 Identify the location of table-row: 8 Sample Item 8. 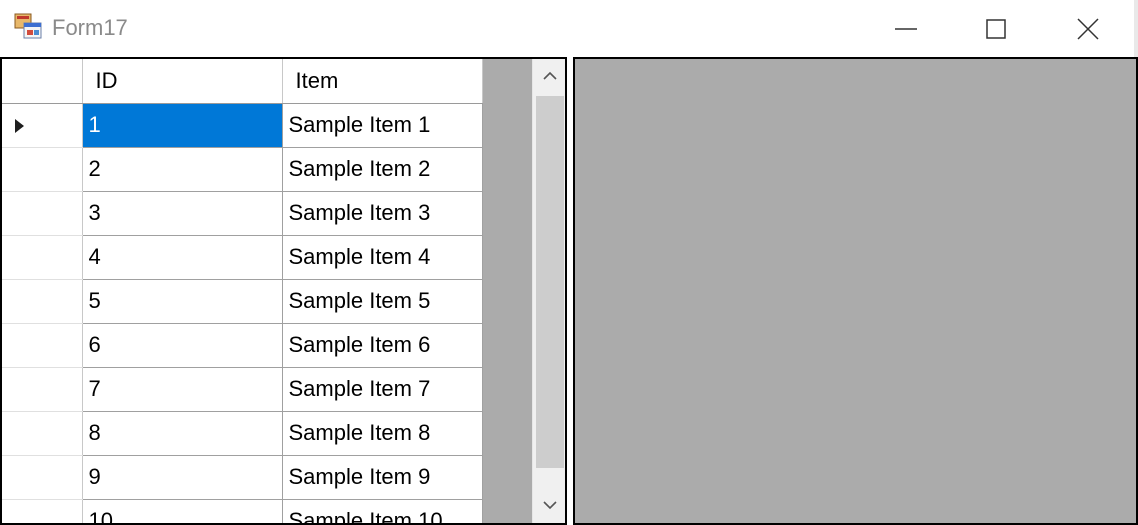
(242, 433).